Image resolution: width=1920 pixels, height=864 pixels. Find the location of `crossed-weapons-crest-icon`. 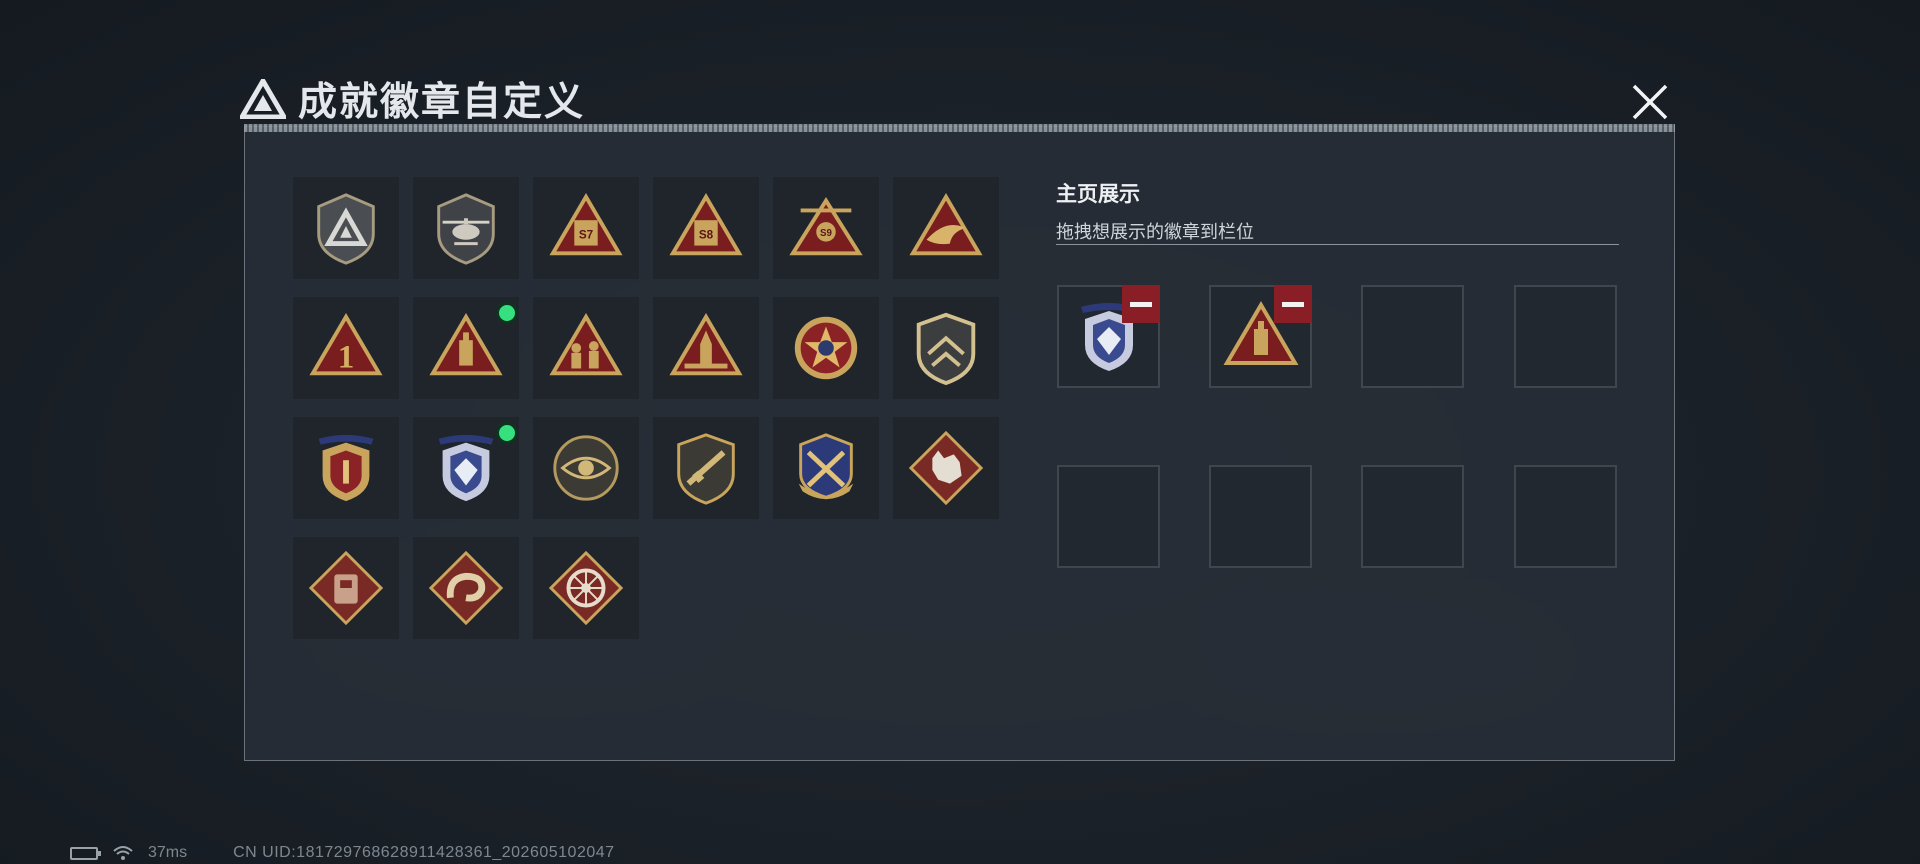

crossed-weapons-crest-icon is located at coordinates (826, 466).